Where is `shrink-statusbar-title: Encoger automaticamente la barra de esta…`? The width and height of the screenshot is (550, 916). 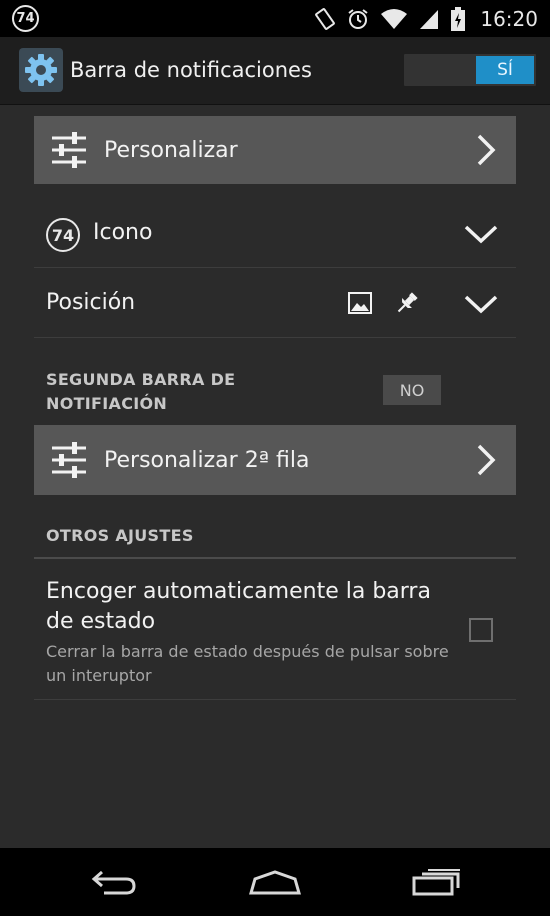
shrink-statusbar-title: Encoger automaticamente la barra de esta… is located at coordinates (238, 606).